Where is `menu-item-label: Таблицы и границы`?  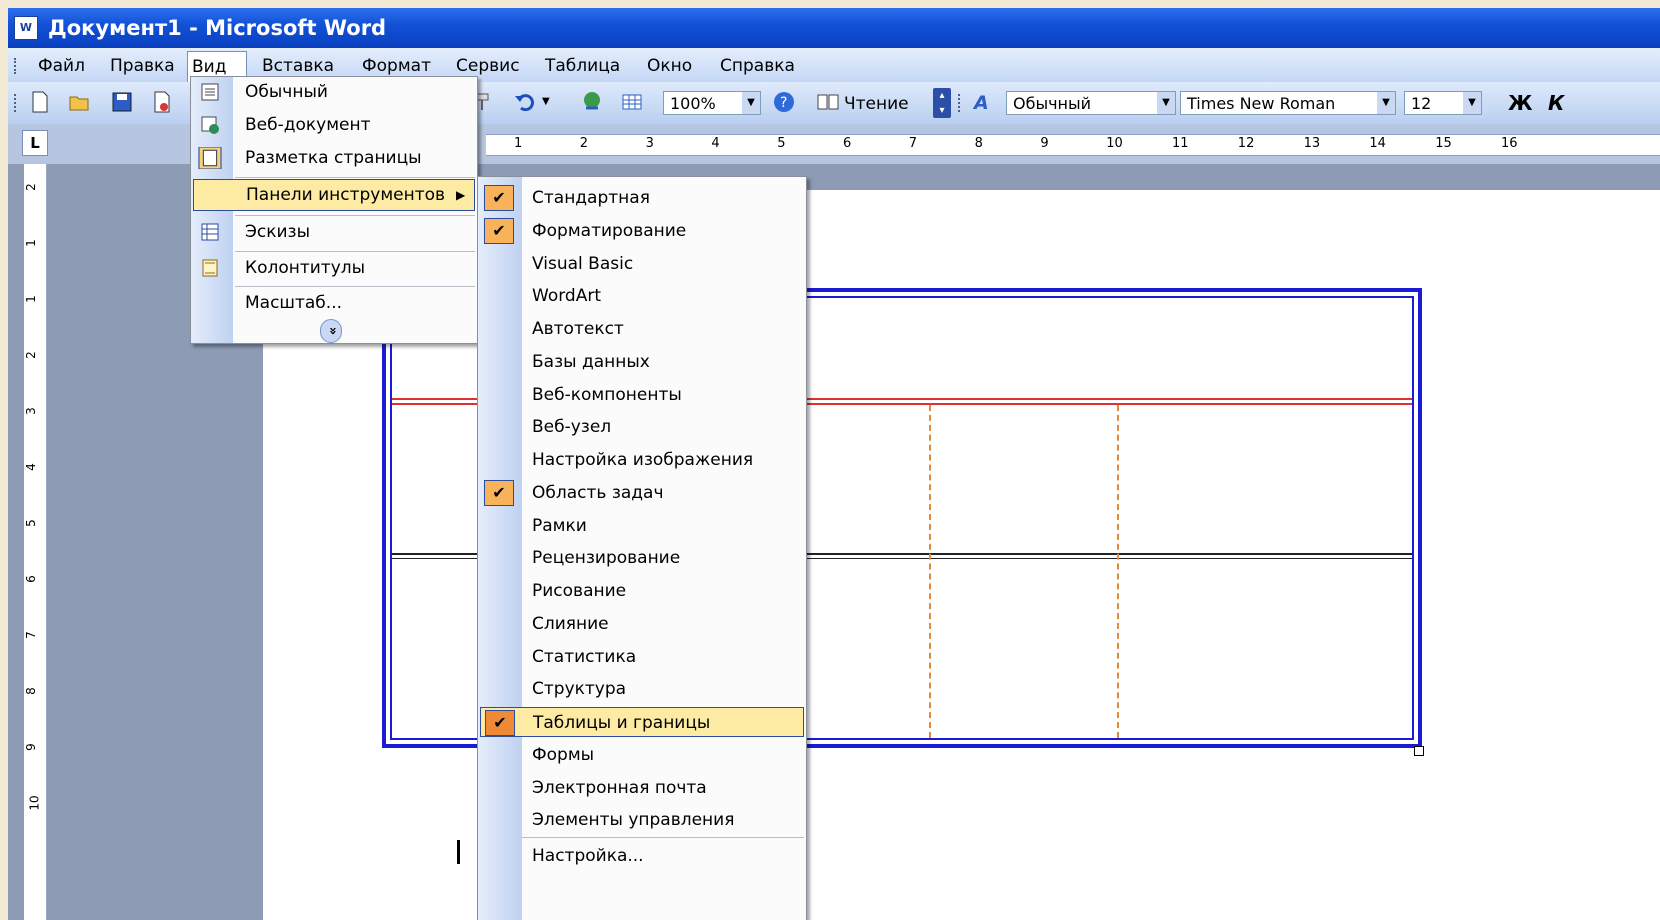
menu-item-label: Таблицы и границы is located at coordinates (622, 723).